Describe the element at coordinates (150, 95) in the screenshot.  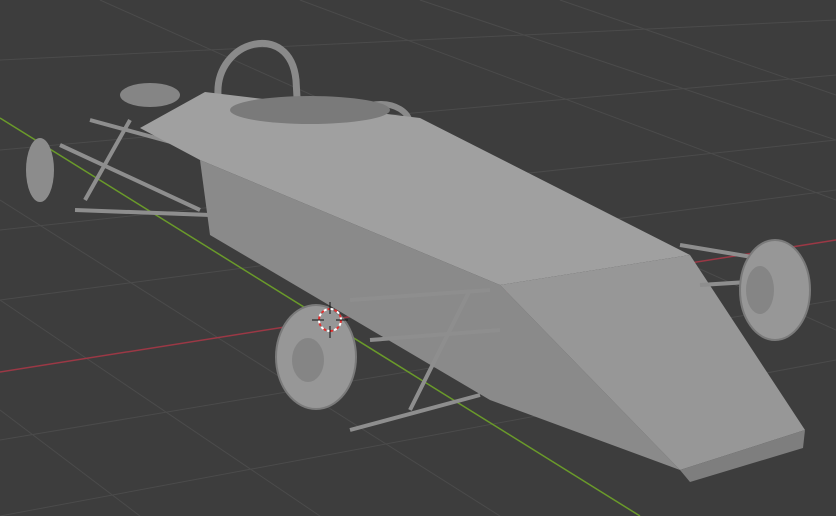
I see `engine-intake` at that location.